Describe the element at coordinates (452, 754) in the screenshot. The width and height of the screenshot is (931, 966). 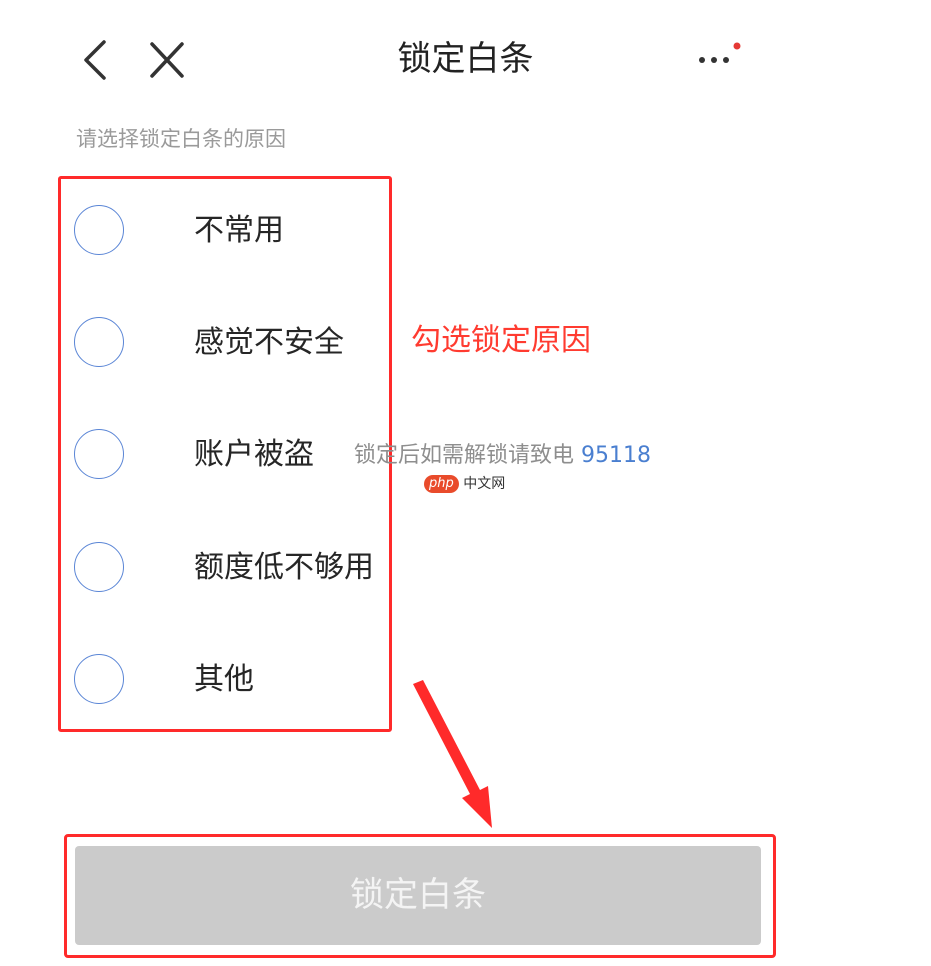
I see `arrow-down-icon` at that location.